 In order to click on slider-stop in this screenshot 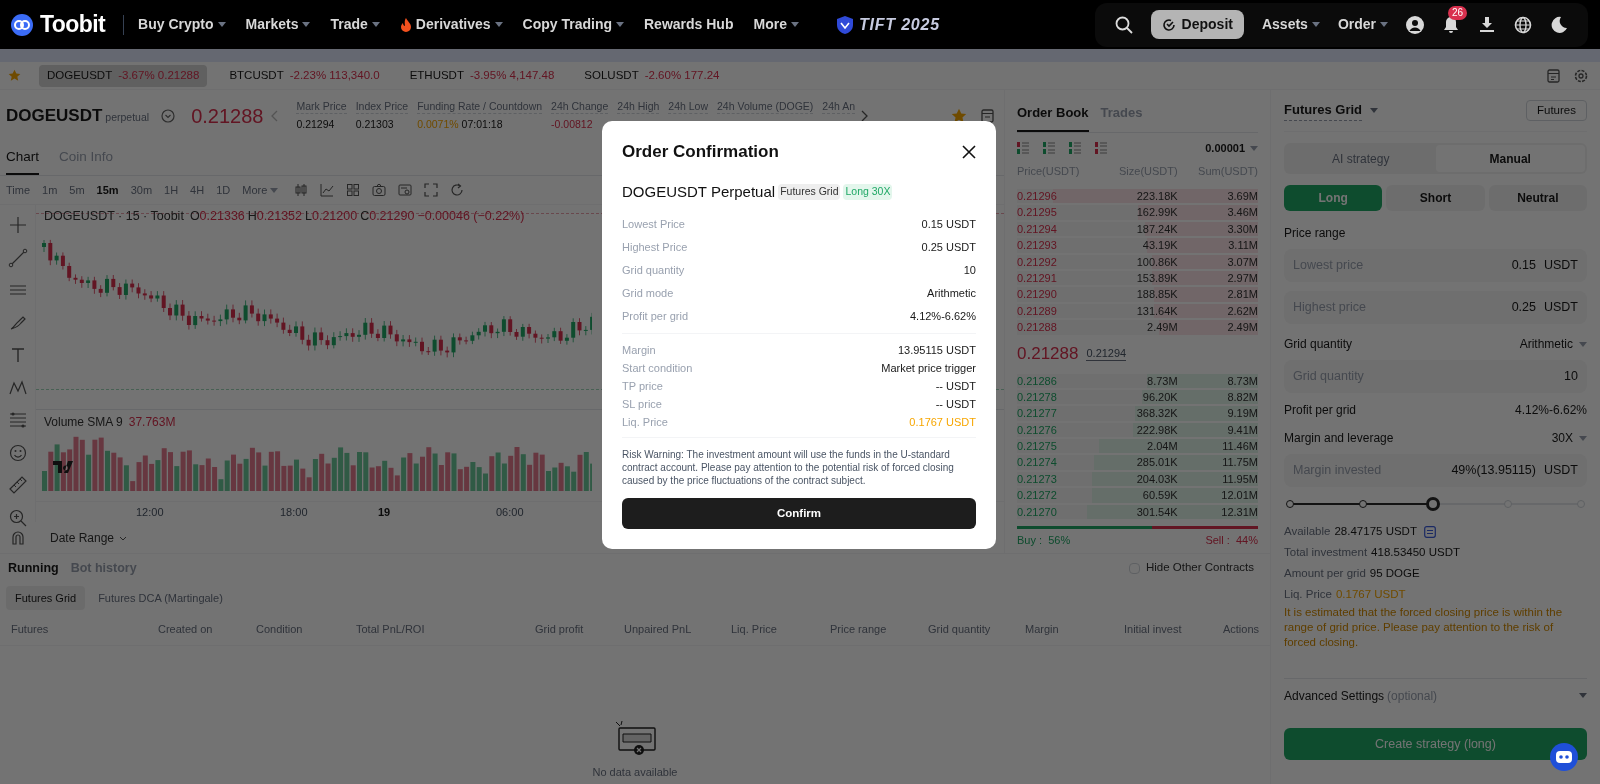, I will do `click(1362, 504)`.